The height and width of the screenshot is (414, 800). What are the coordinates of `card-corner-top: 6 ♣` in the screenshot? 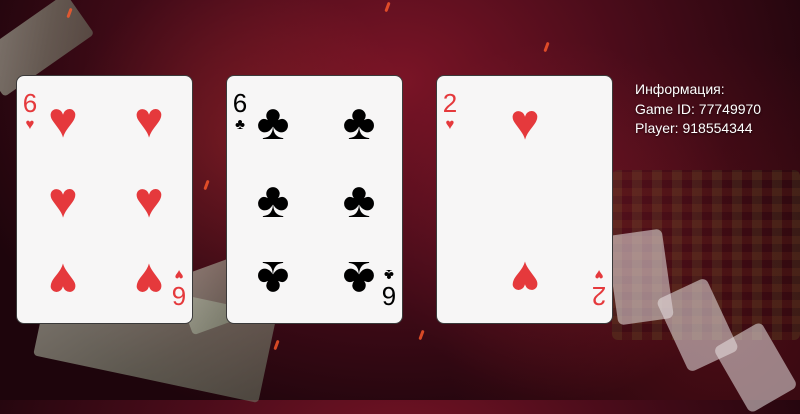 It's located at (240, 111).